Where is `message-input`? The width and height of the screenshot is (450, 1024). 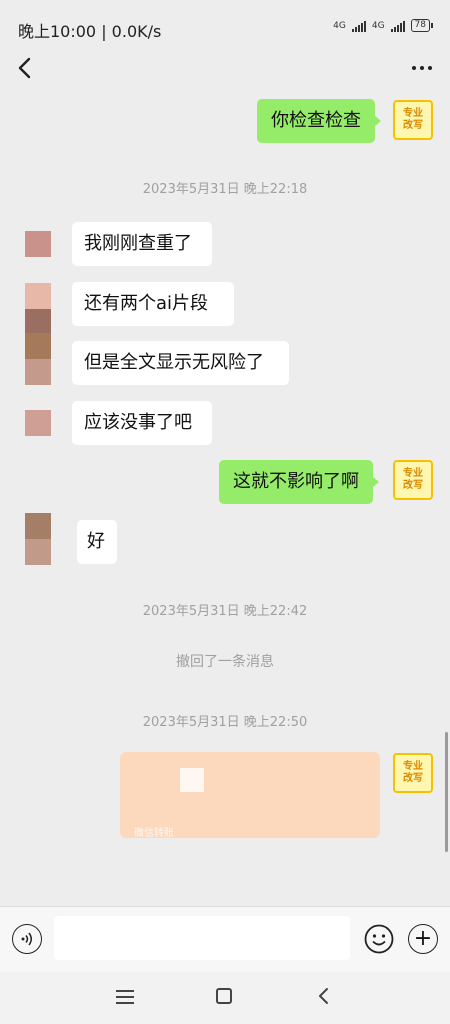 message-input is located at coordinates (202, 938).